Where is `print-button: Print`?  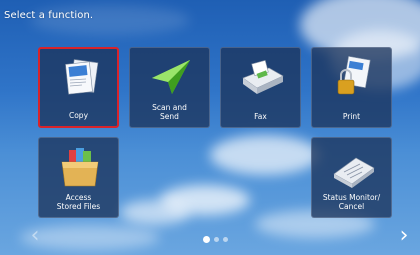 print-button: Print is located at coordinates (351, 87).